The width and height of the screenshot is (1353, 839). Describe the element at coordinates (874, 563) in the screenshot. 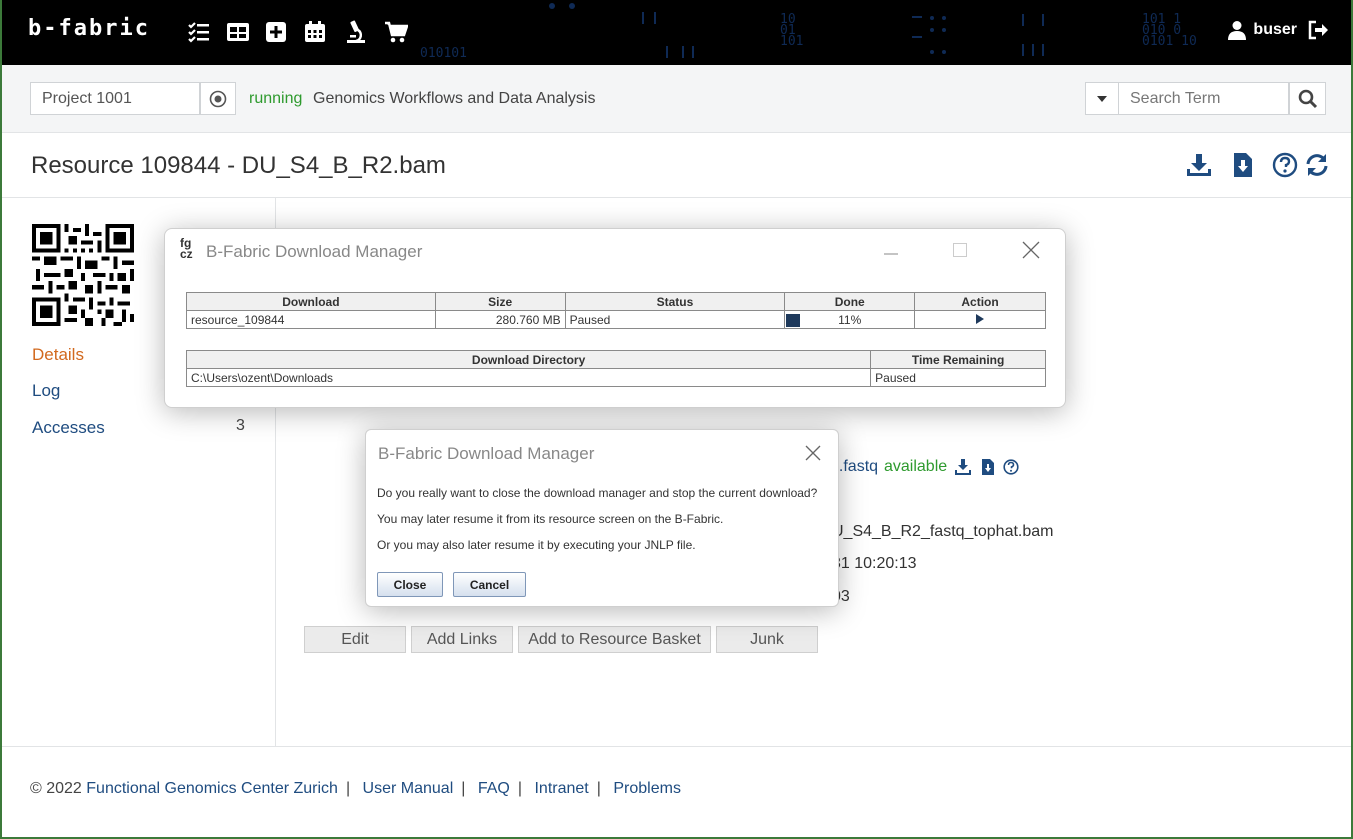

I see `created-timestamp: 31 10:20:13` at that location.